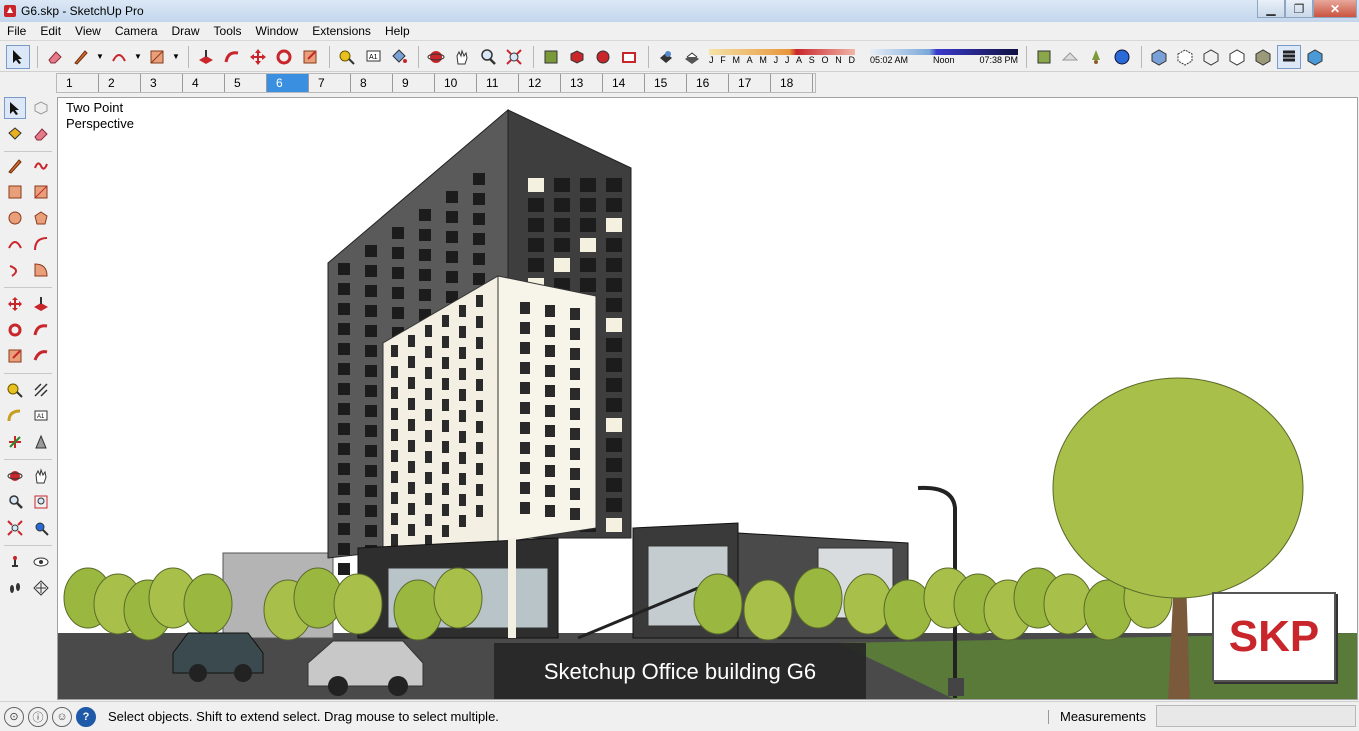 Image resolution: width=1359 pixels, height=731 pixels. Describe the element at coordinates (944, 56) in the screenshot. I see `shadow-time-slider: 05:02 AM Noon 07:38 PM` at that location.